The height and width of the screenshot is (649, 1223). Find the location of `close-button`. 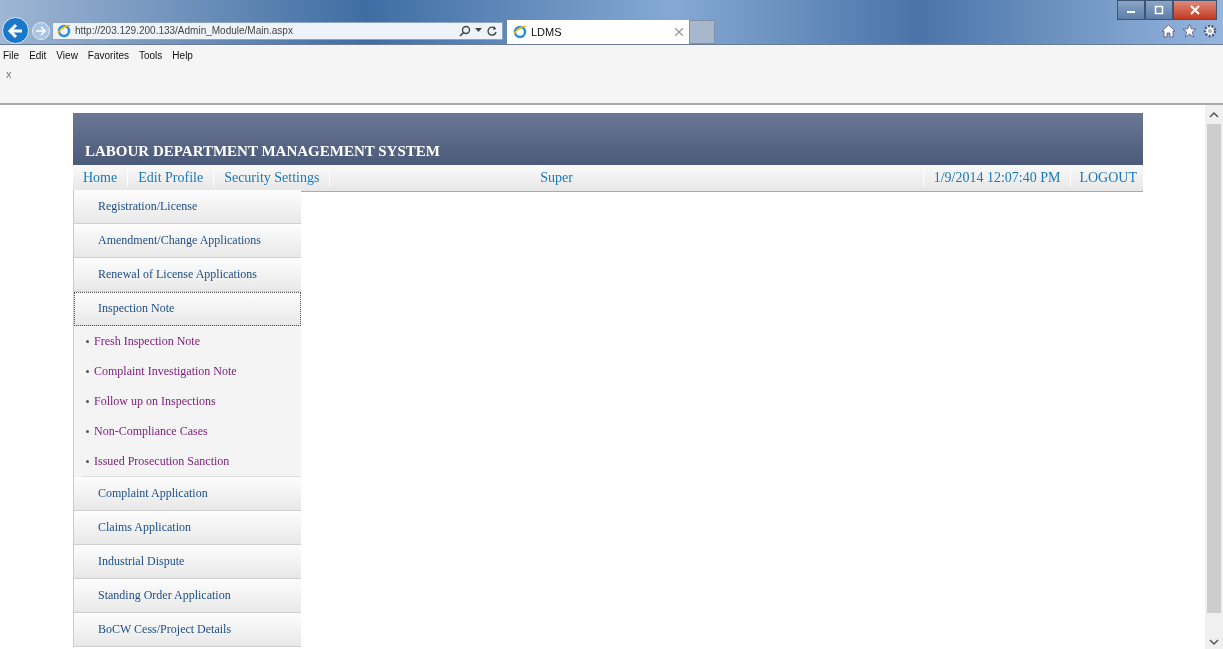

close-button is located at coordinates (1195, 10).